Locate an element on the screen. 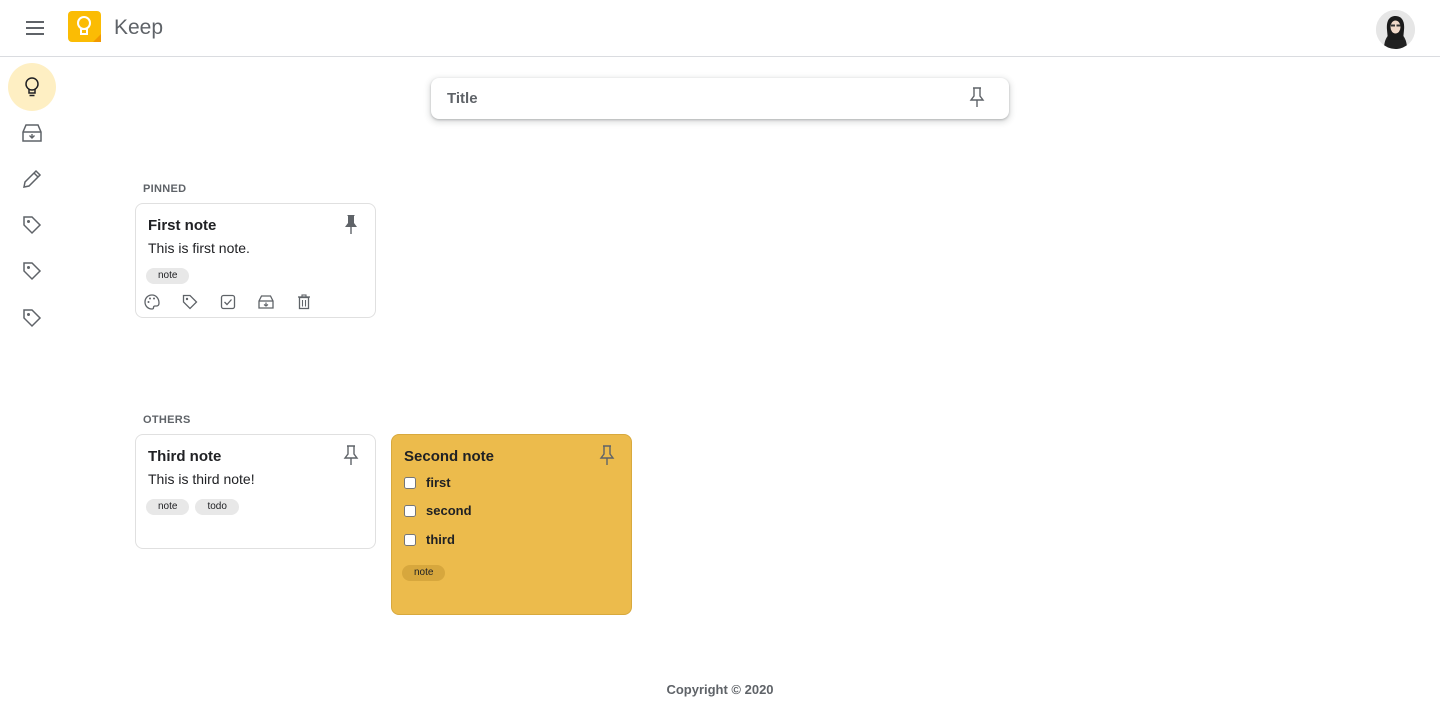 This screenshot has height=723, width=1440. sidebar-item-archive is located at coordinates (32, 133).